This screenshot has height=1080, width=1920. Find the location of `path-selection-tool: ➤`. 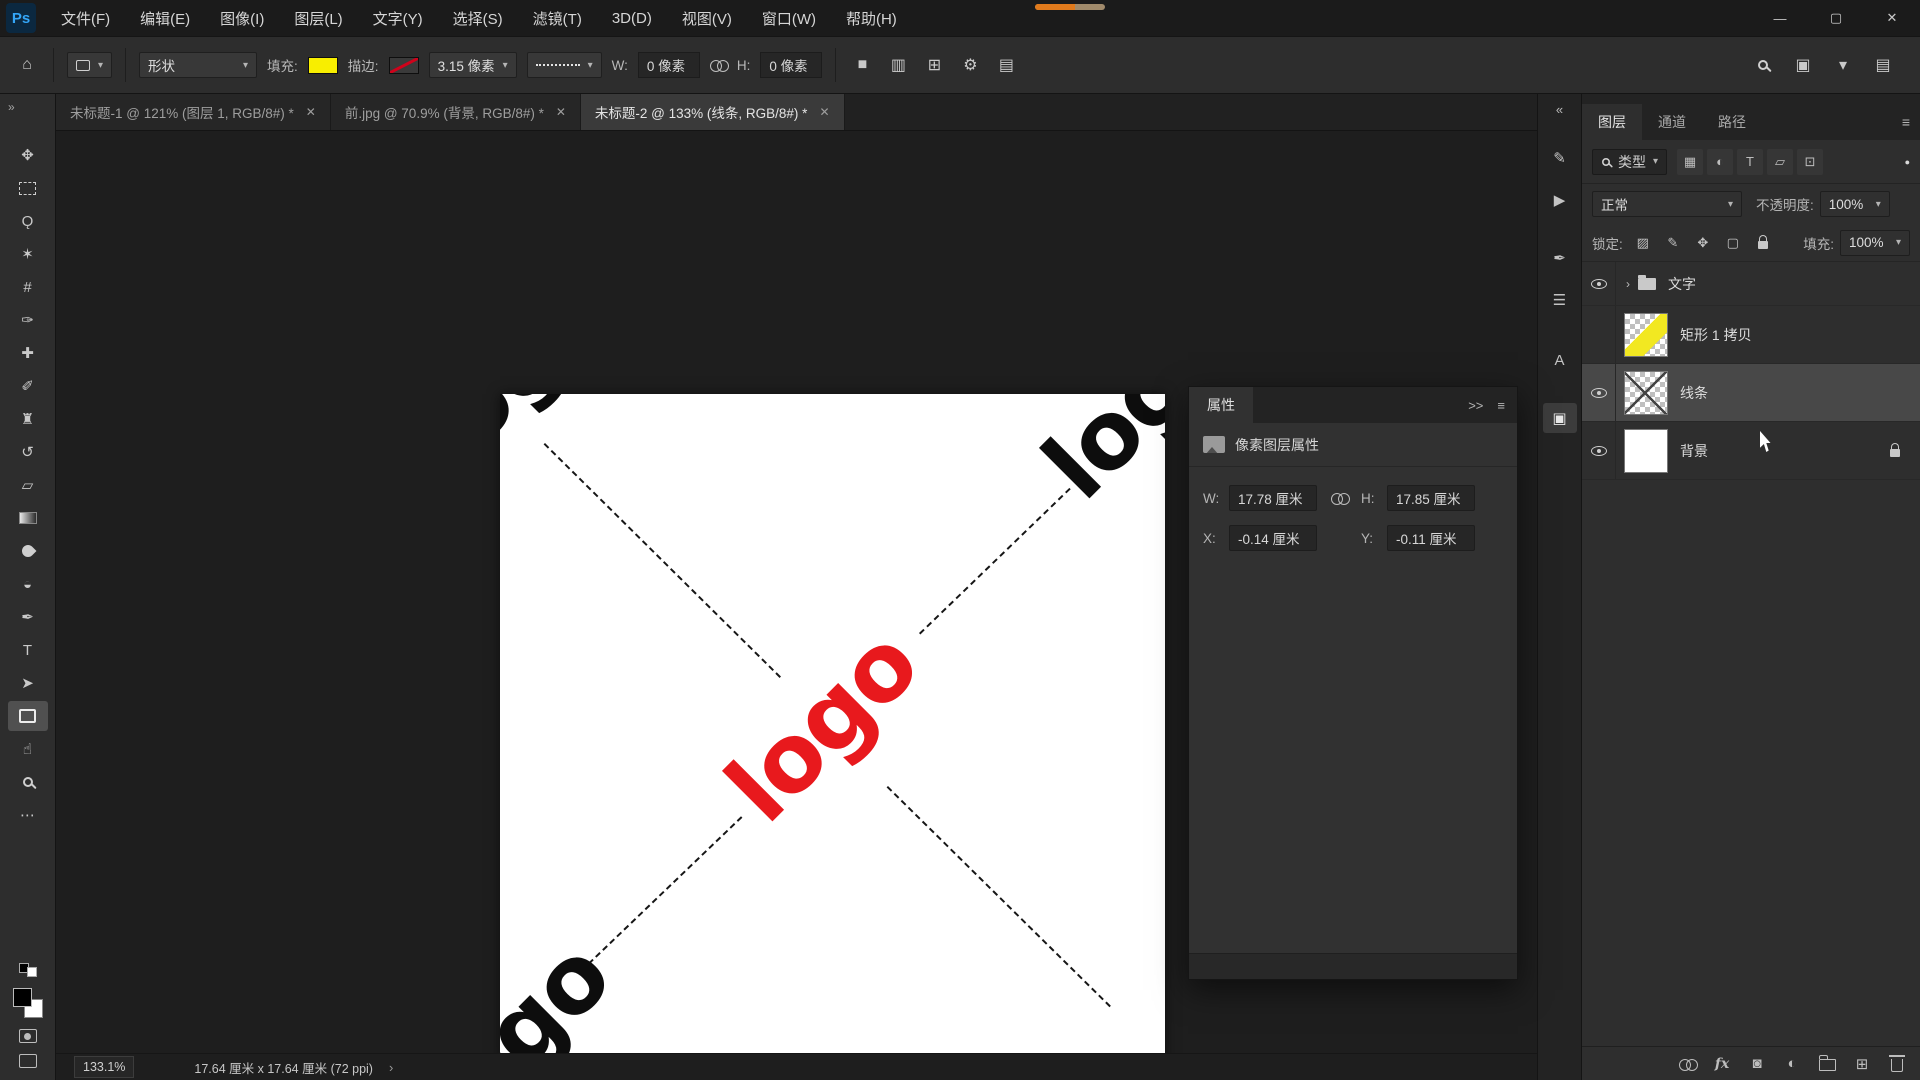

path-selection-tool: ➤ is located at coordinates (28, 683).